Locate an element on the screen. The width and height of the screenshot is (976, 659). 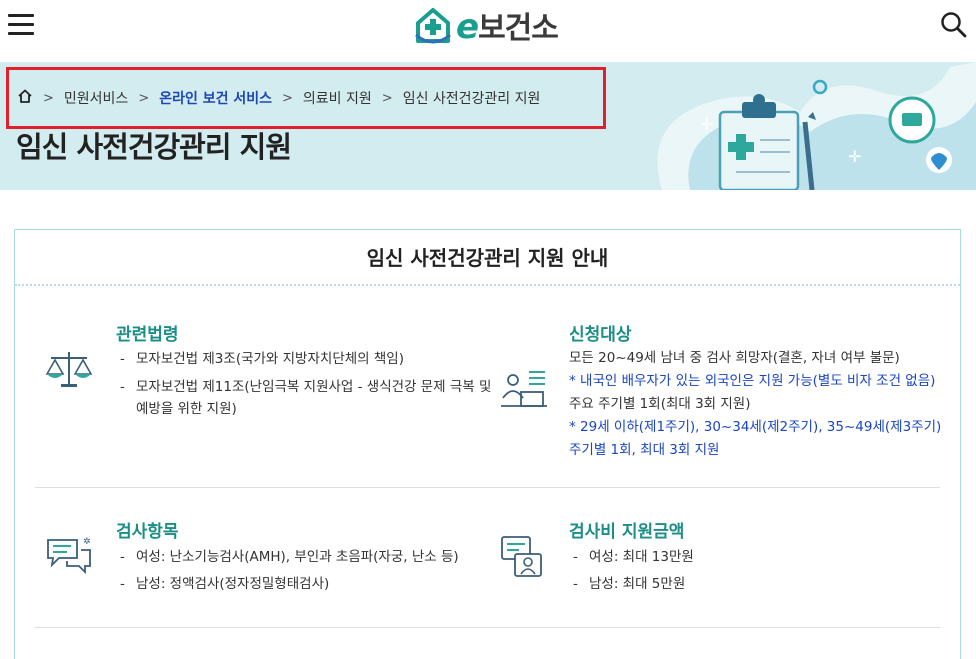
list-item: 남성: 최대 5만원 is located at coordinates (759, 584).